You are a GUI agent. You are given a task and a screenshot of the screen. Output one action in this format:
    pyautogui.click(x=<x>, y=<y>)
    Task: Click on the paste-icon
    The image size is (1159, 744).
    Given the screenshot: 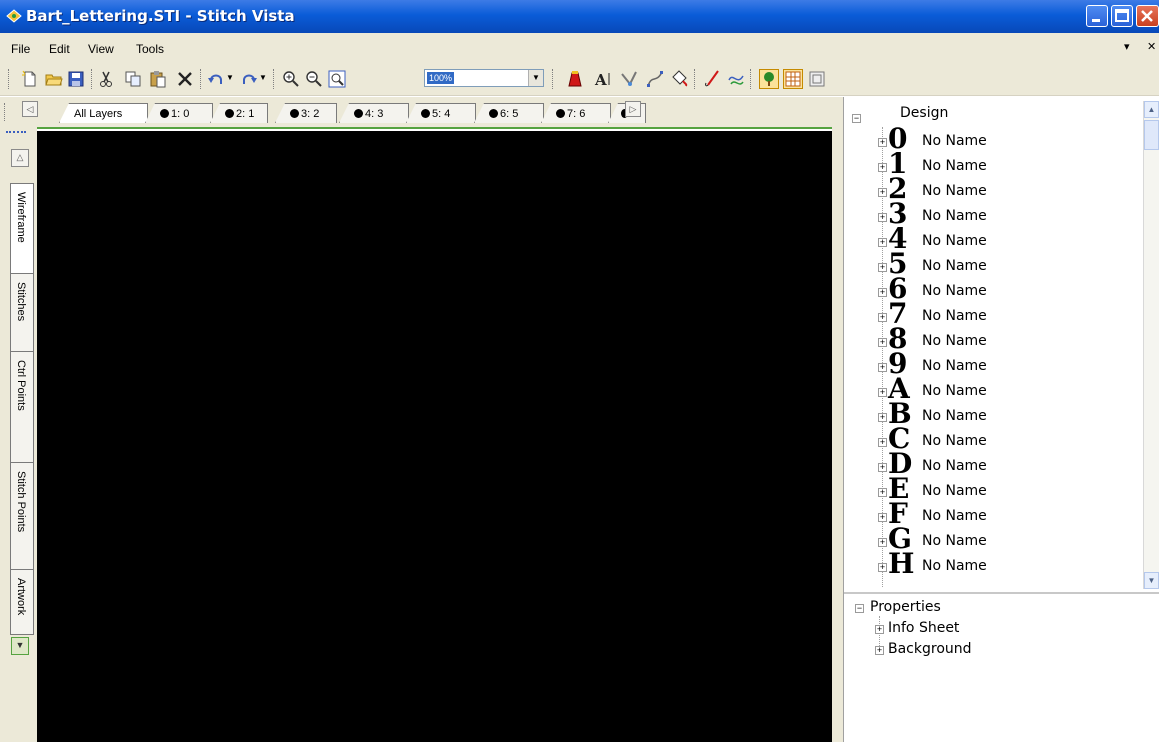 What is the action you would take?
    pyautogui.click(x=158, y=79)
    